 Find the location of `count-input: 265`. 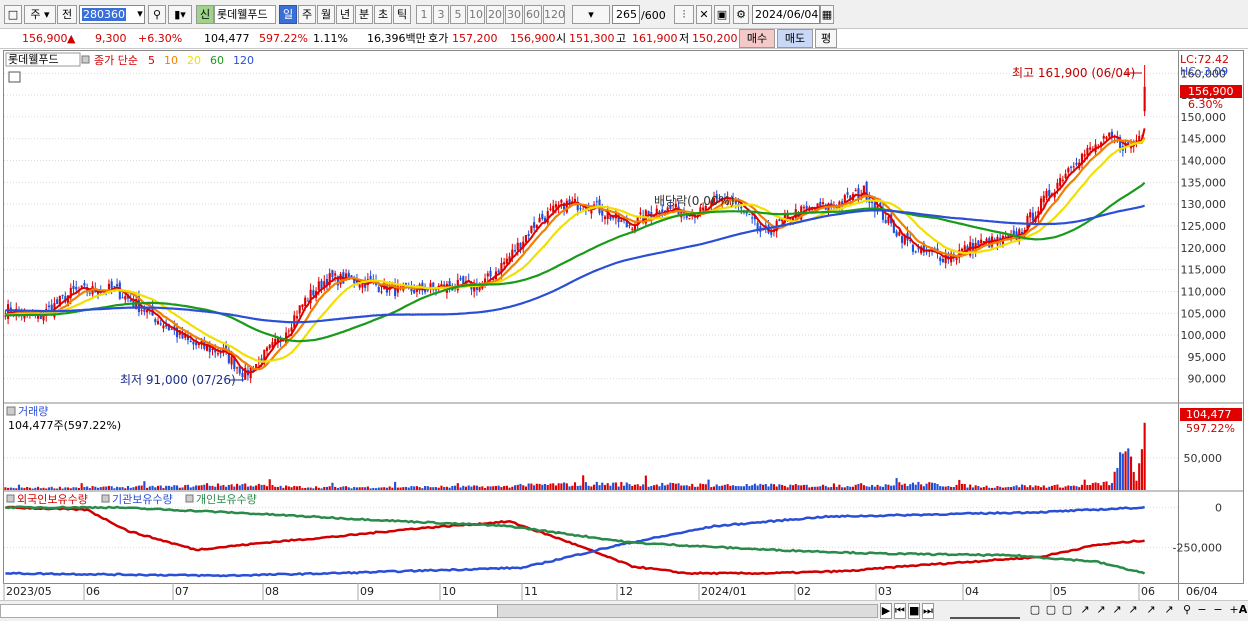

count-input: 265 is located at coordinates (626, 14).